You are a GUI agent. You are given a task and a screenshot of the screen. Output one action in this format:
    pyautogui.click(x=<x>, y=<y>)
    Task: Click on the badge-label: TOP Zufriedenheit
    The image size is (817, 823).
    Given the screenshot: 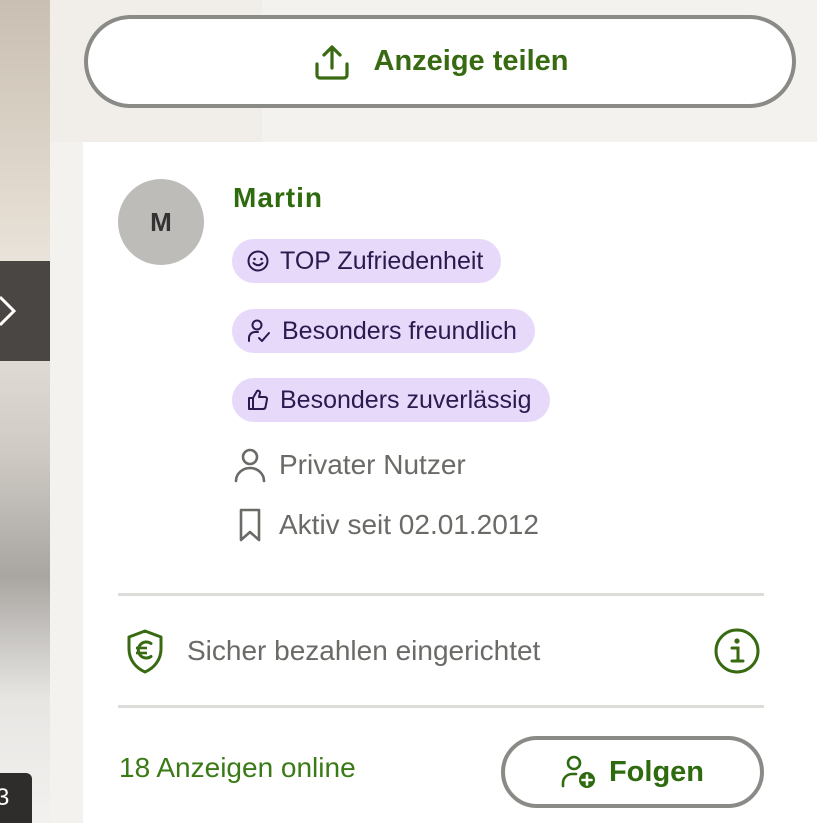 What is the action you would take?
    pyautogui.click(x=382, y=260)
    